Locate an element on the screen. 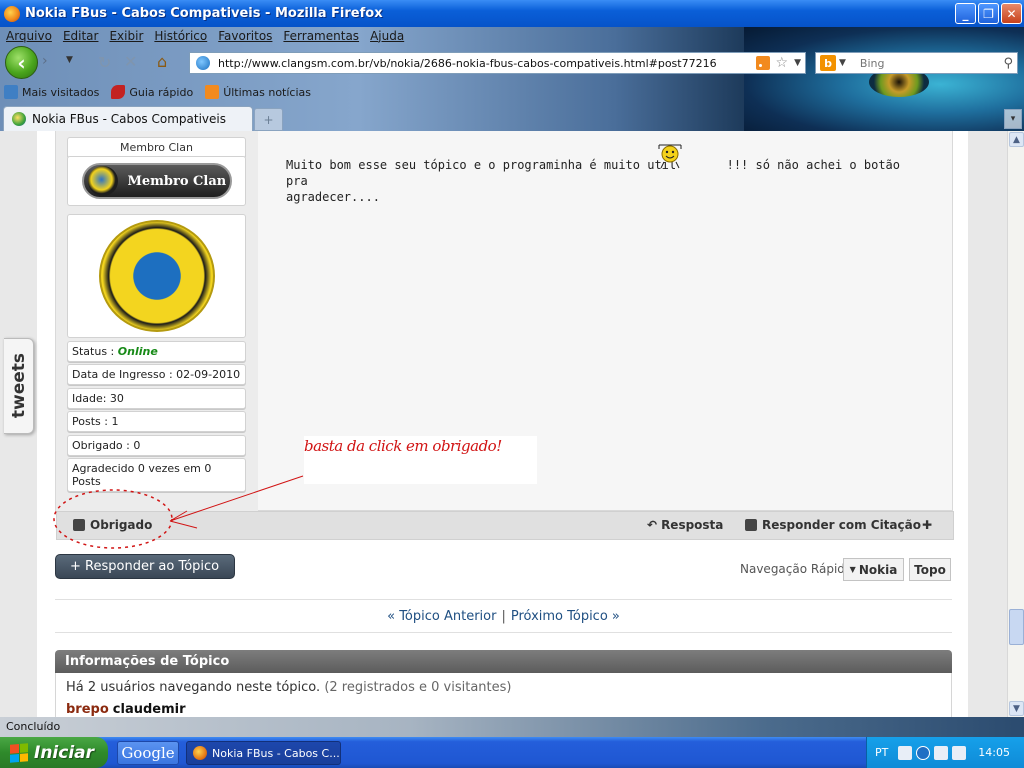 This screenshot has width=1024, height=768. user-title: Membro Clan is located at coordinates (156, 147).